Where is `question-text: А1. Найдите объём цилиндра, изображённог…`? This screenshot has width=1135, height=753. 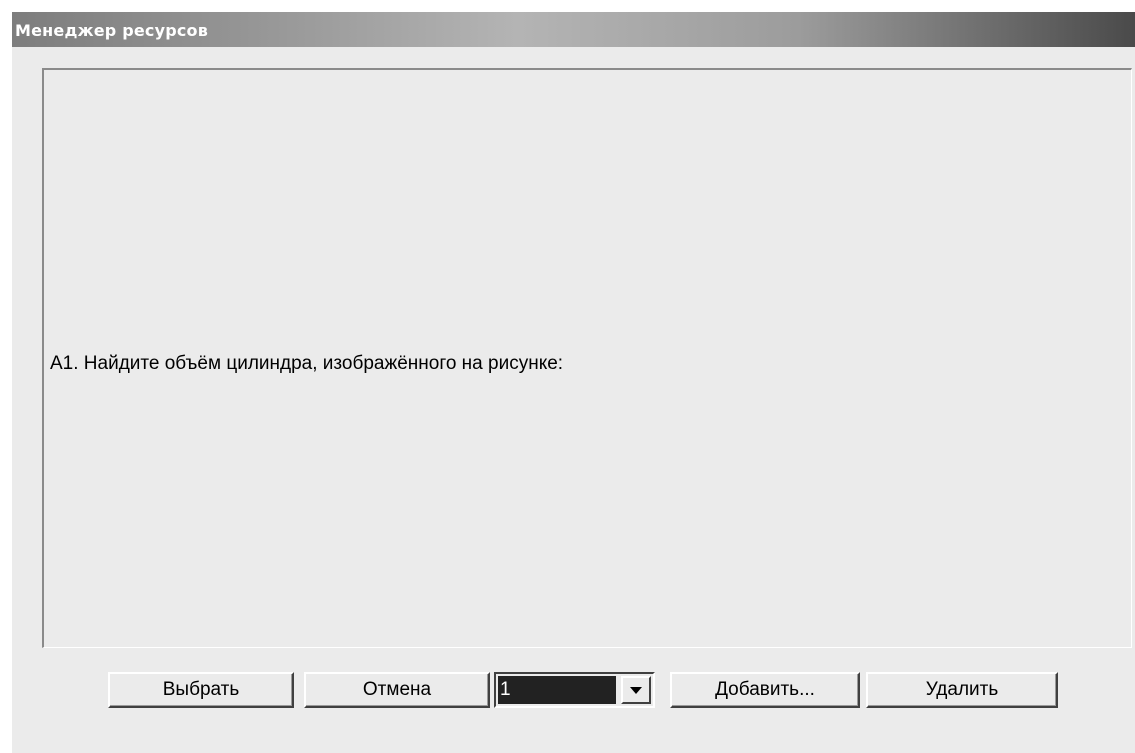 question-text: А1. Найдите объём цилиндра, изображённог… is located at coordinates (307, 363).